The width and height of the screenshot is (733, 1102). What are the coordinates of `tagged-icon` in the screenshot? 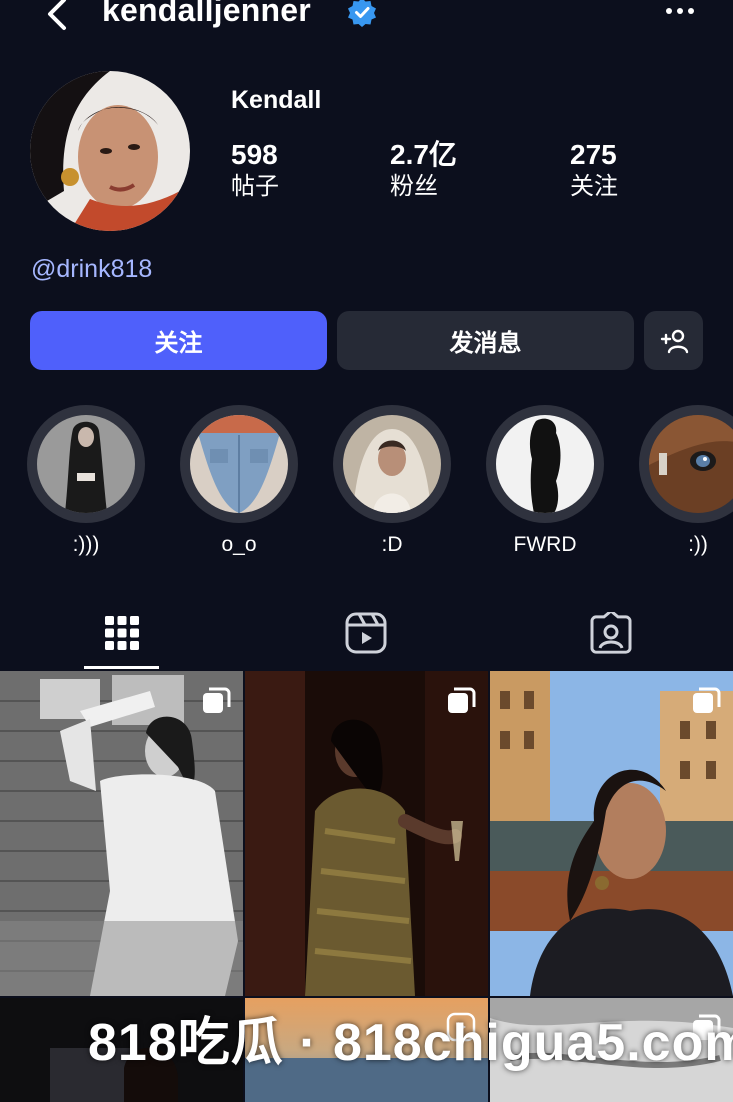 It's located at (611, 633).